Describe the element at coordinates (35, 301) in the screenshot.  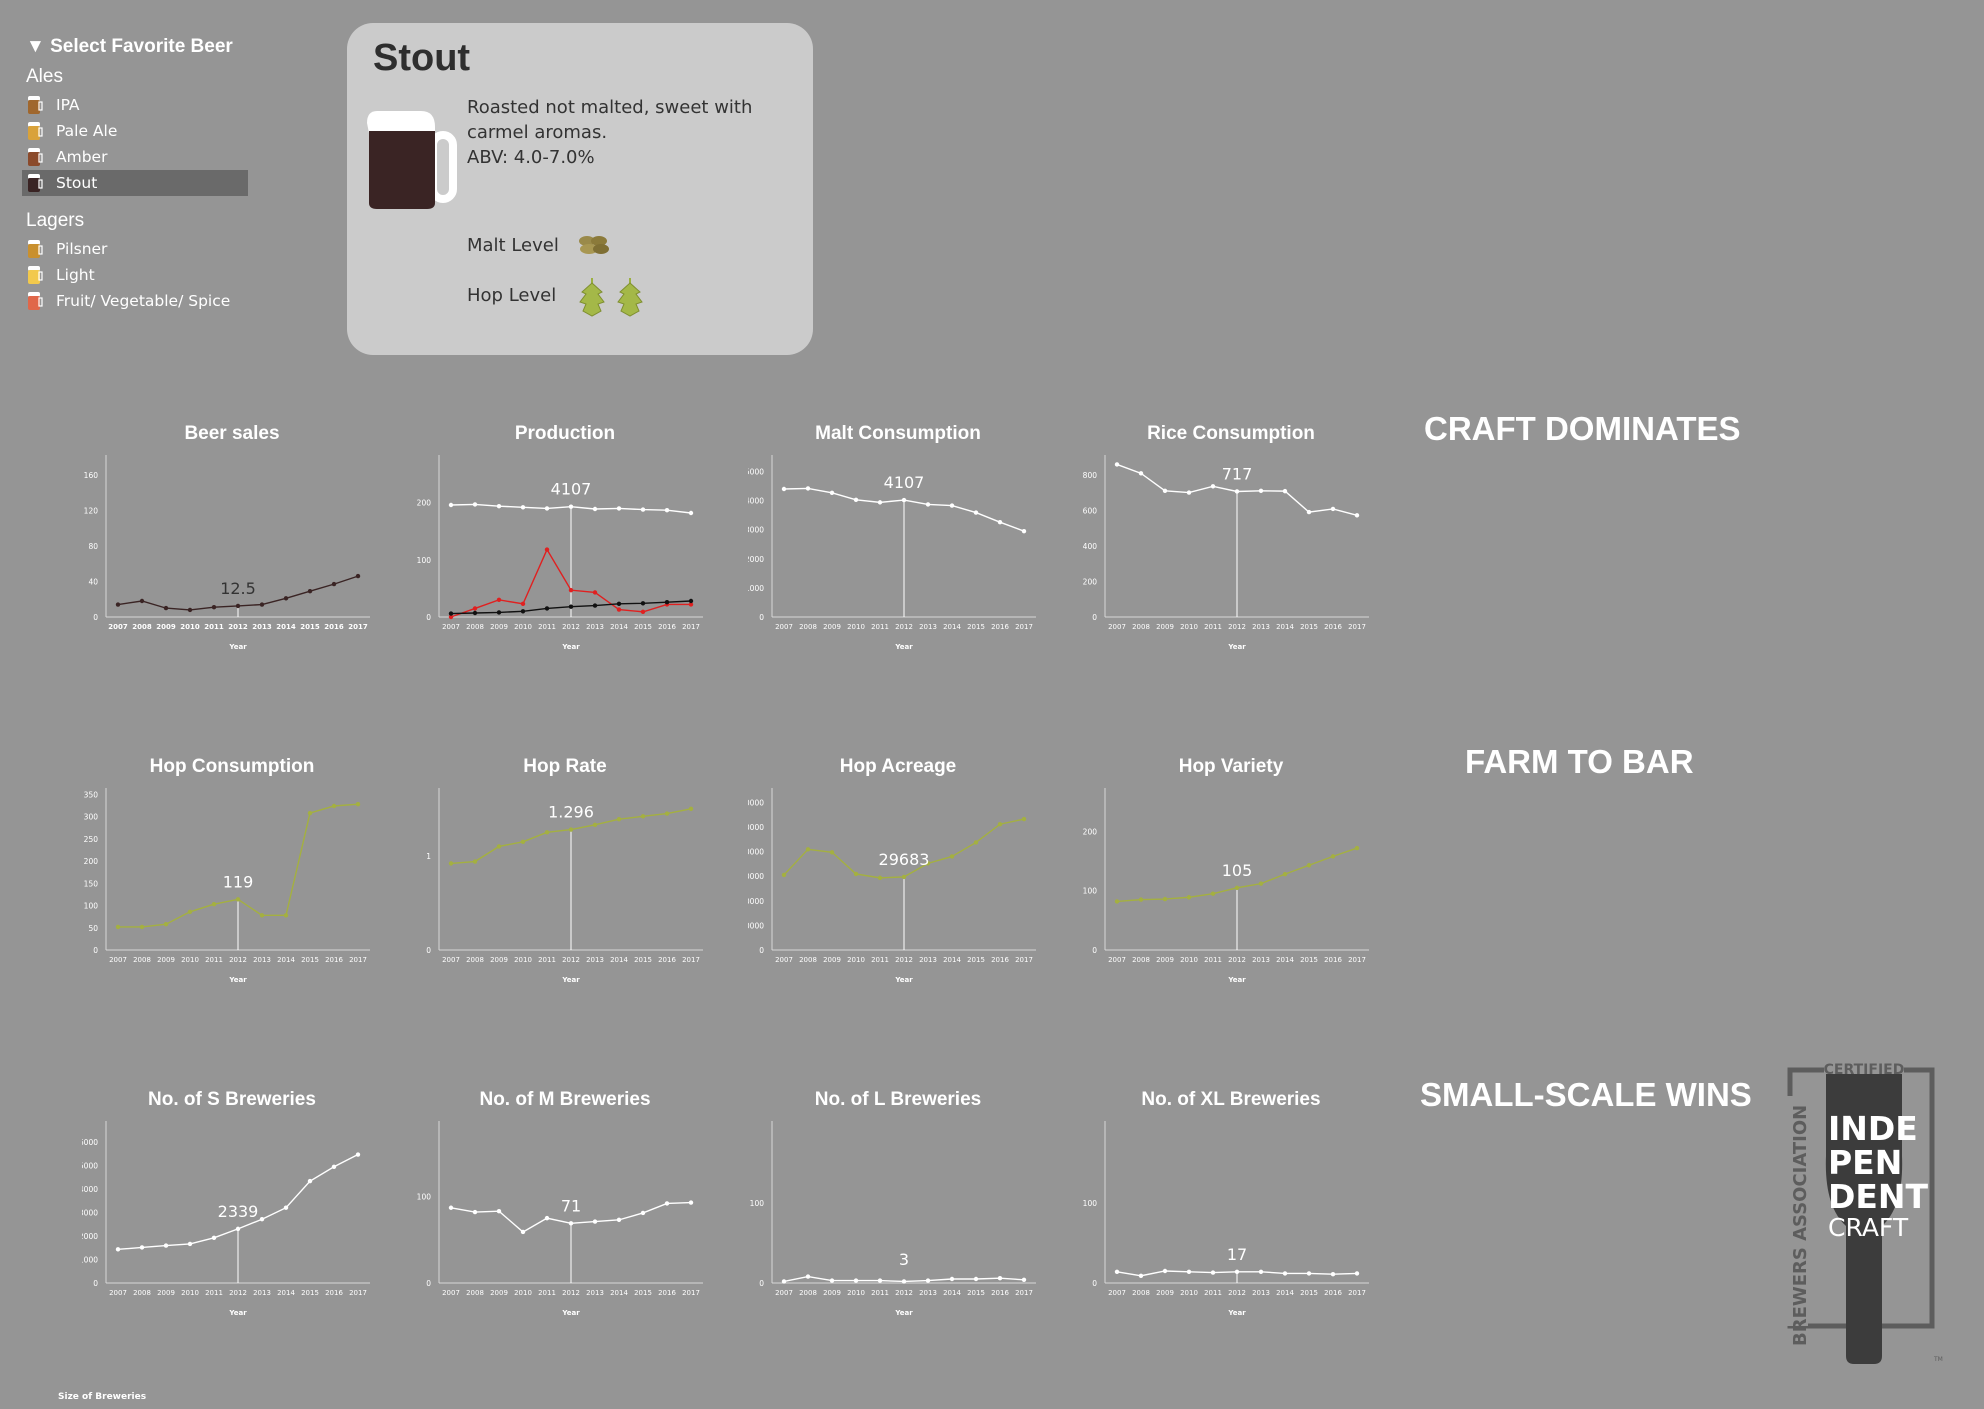
I see `beer-glass-icon` at that location.